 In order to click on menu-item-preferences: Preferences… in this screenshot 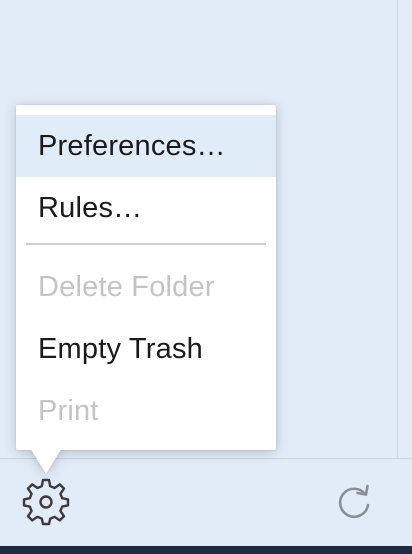, I will do `click(146, 146)`.